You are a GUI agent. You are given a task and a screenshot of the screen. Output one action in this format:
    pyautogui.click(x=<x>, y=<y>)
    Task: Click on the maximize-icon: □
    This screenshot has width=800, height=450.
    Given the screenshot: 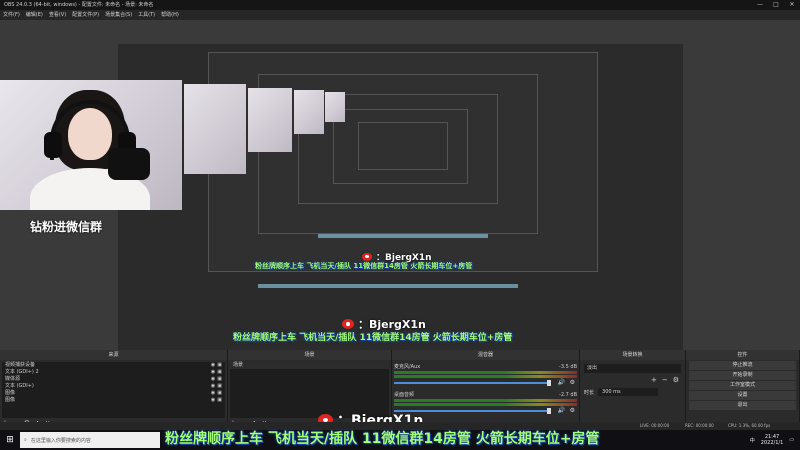 What is the action you would take?
    pyautogui.click(x=776, y=5)
    